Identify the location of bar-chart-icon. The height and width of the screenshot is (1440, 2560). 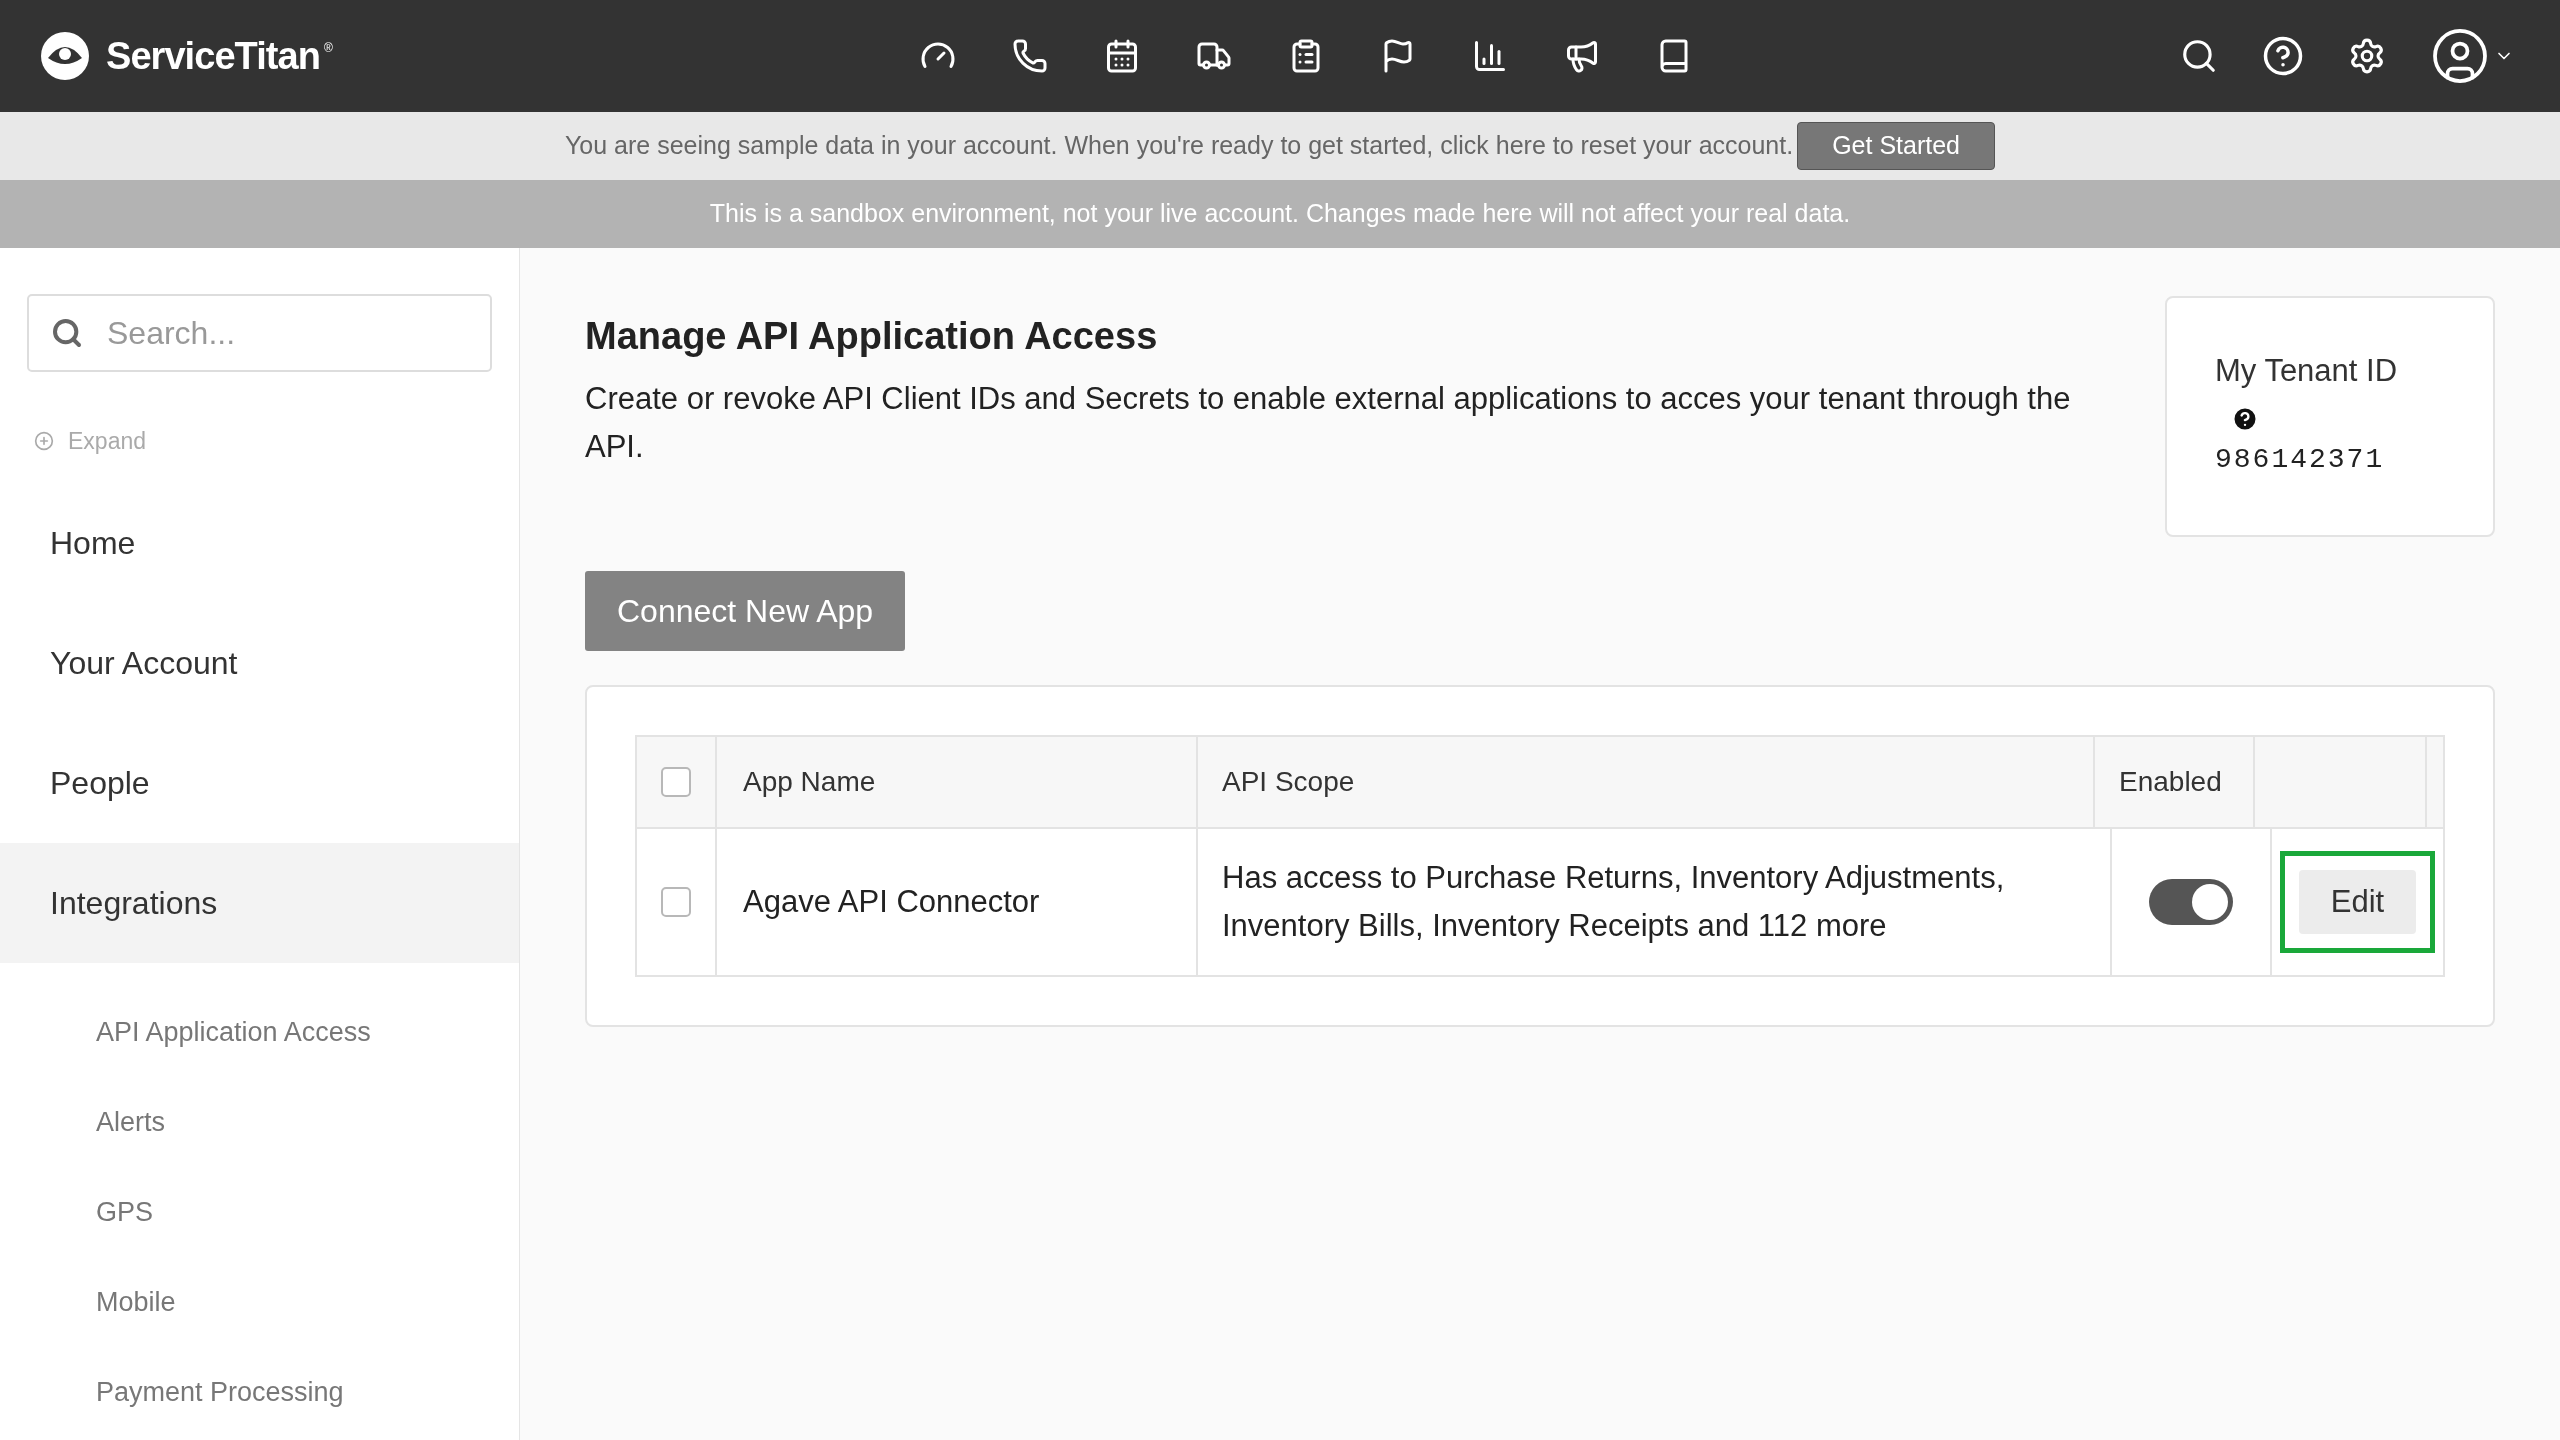
(1490, 56).